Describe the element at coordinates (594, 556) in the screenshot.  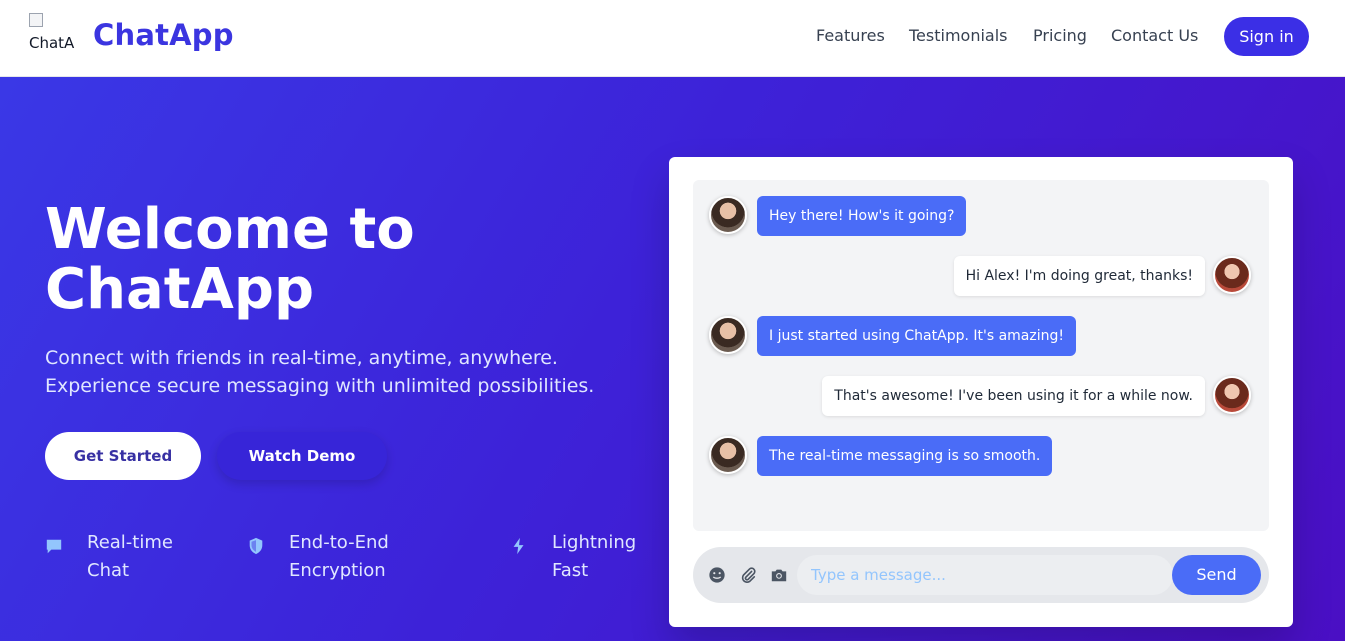
I see `feature-label: Lightning Fast` at that location.